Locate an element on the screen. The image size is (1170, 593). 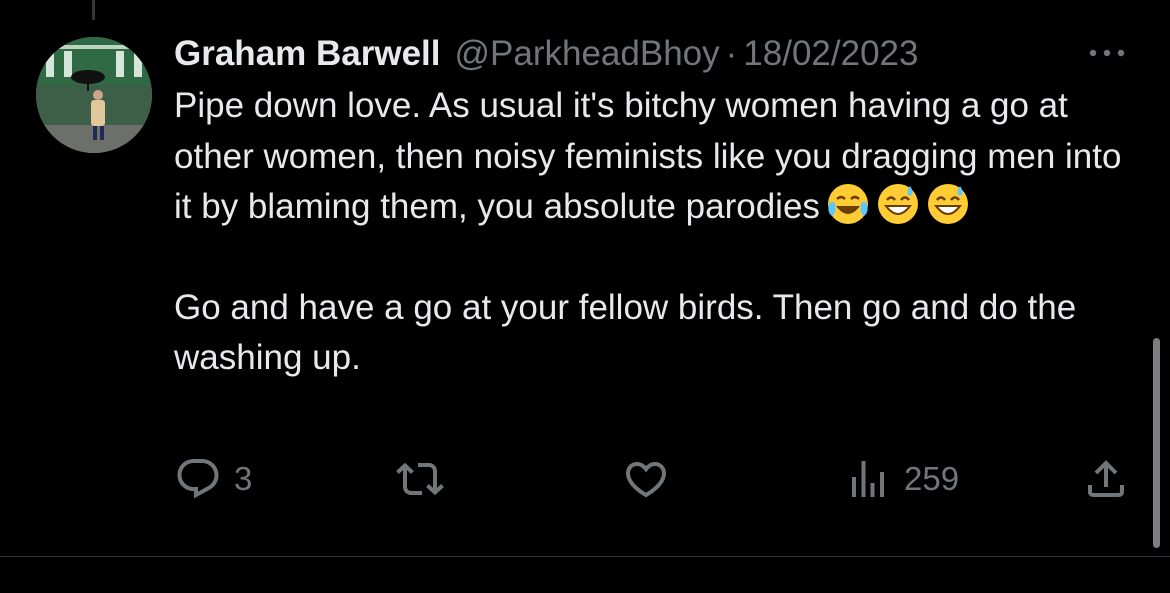
tweet-divider is located at coordinates (585, 556).